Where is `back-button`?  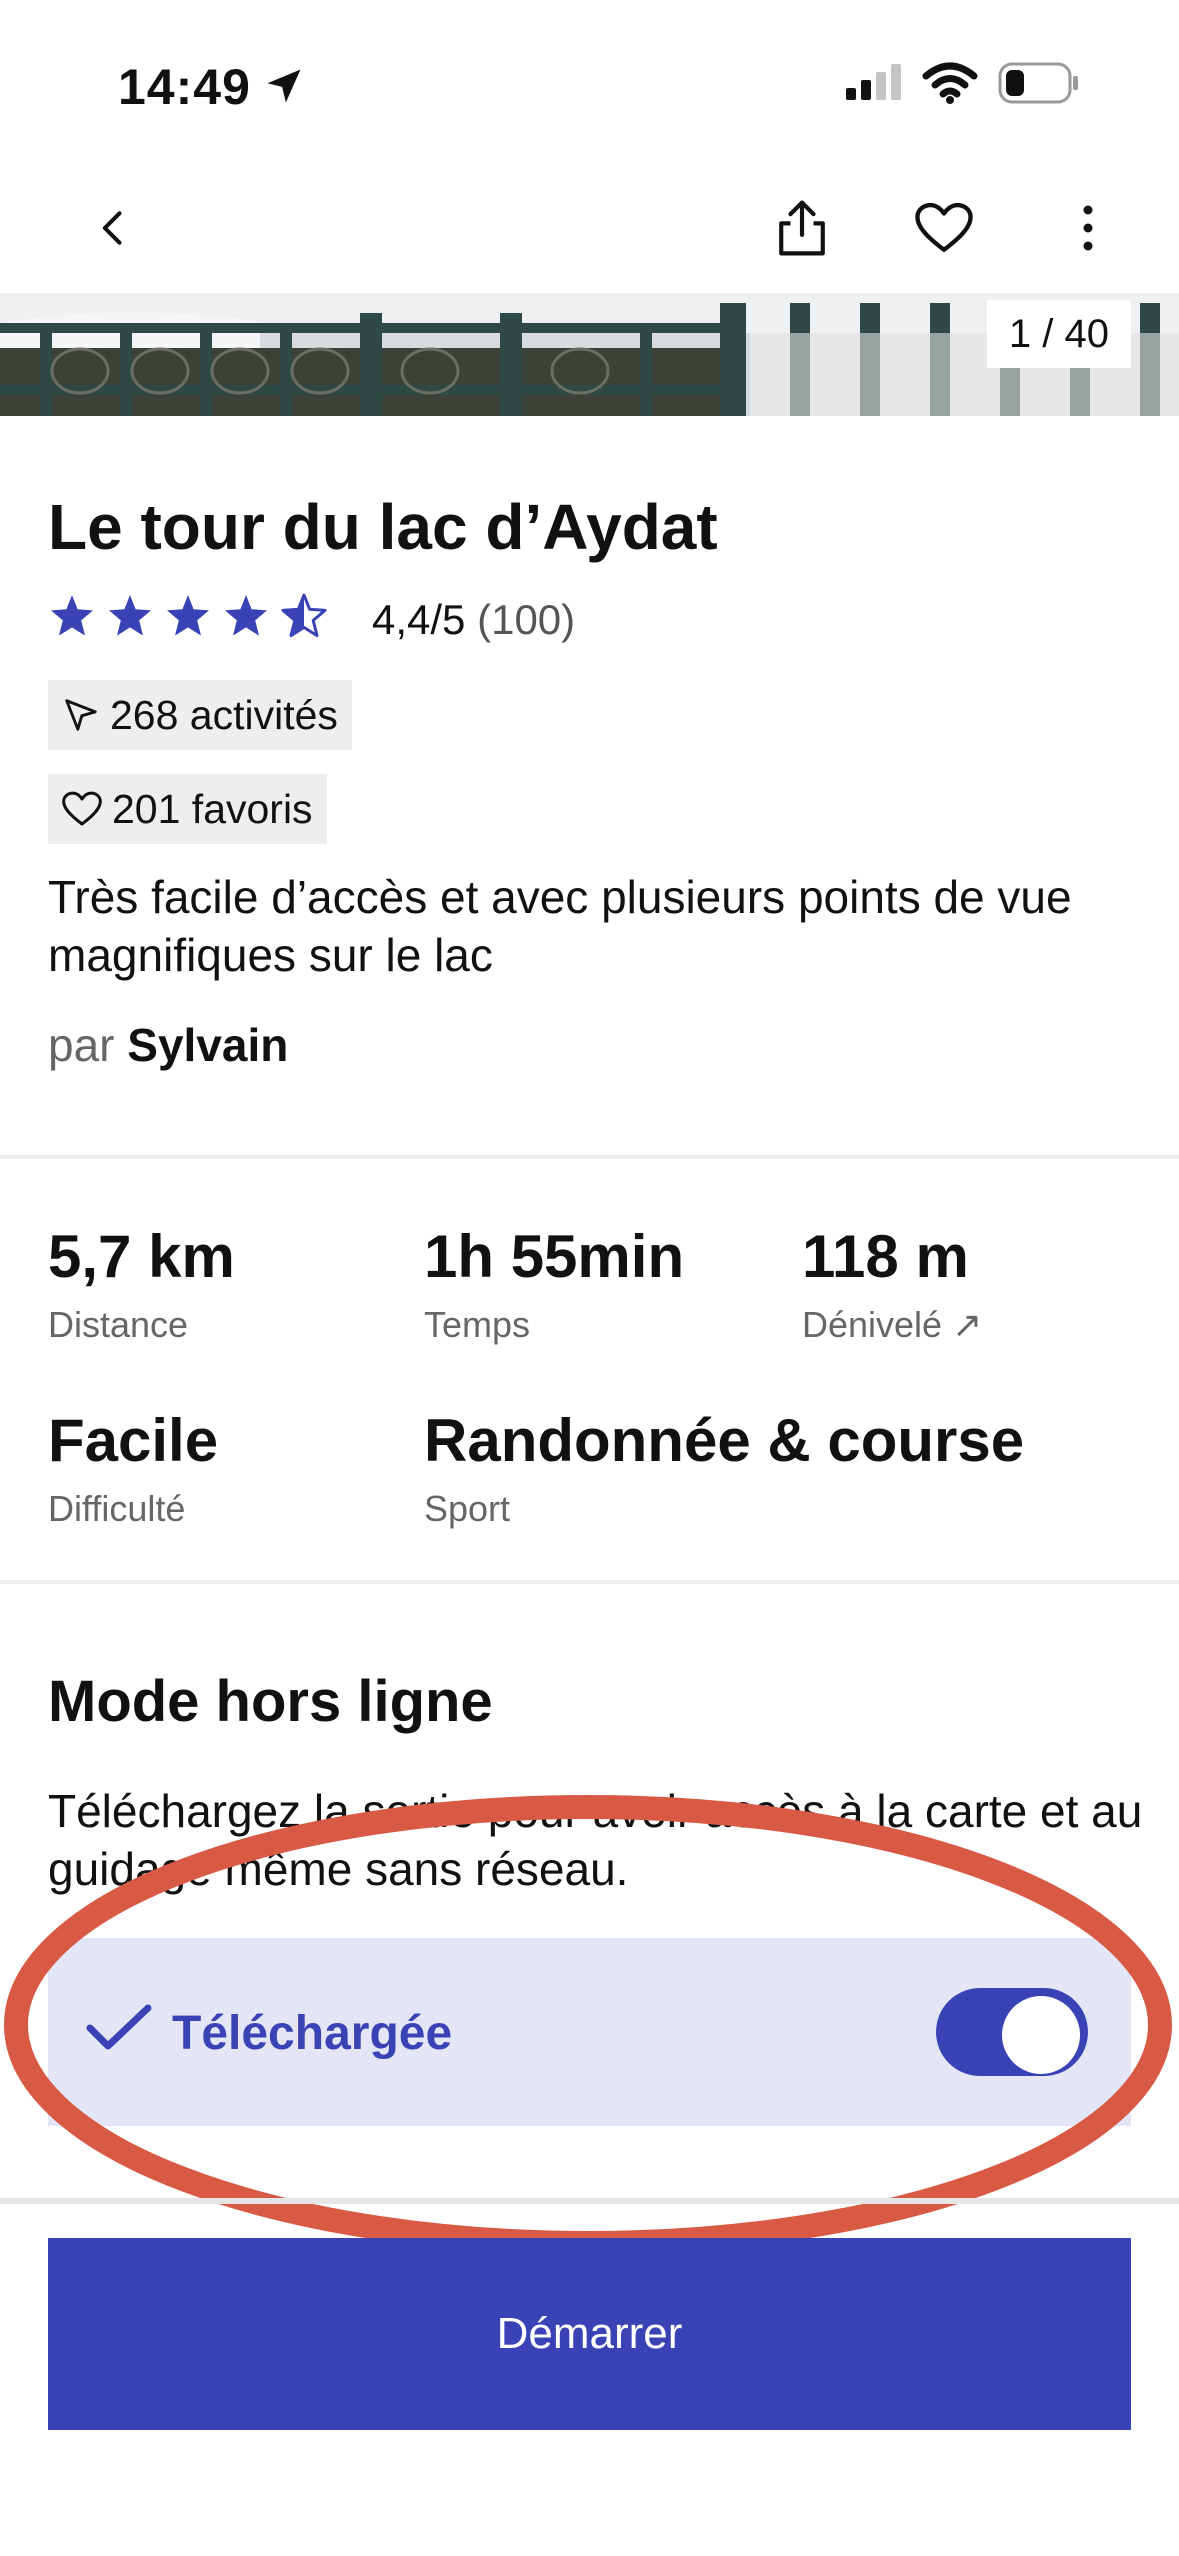
back-button is located at coordinates (114, 228).